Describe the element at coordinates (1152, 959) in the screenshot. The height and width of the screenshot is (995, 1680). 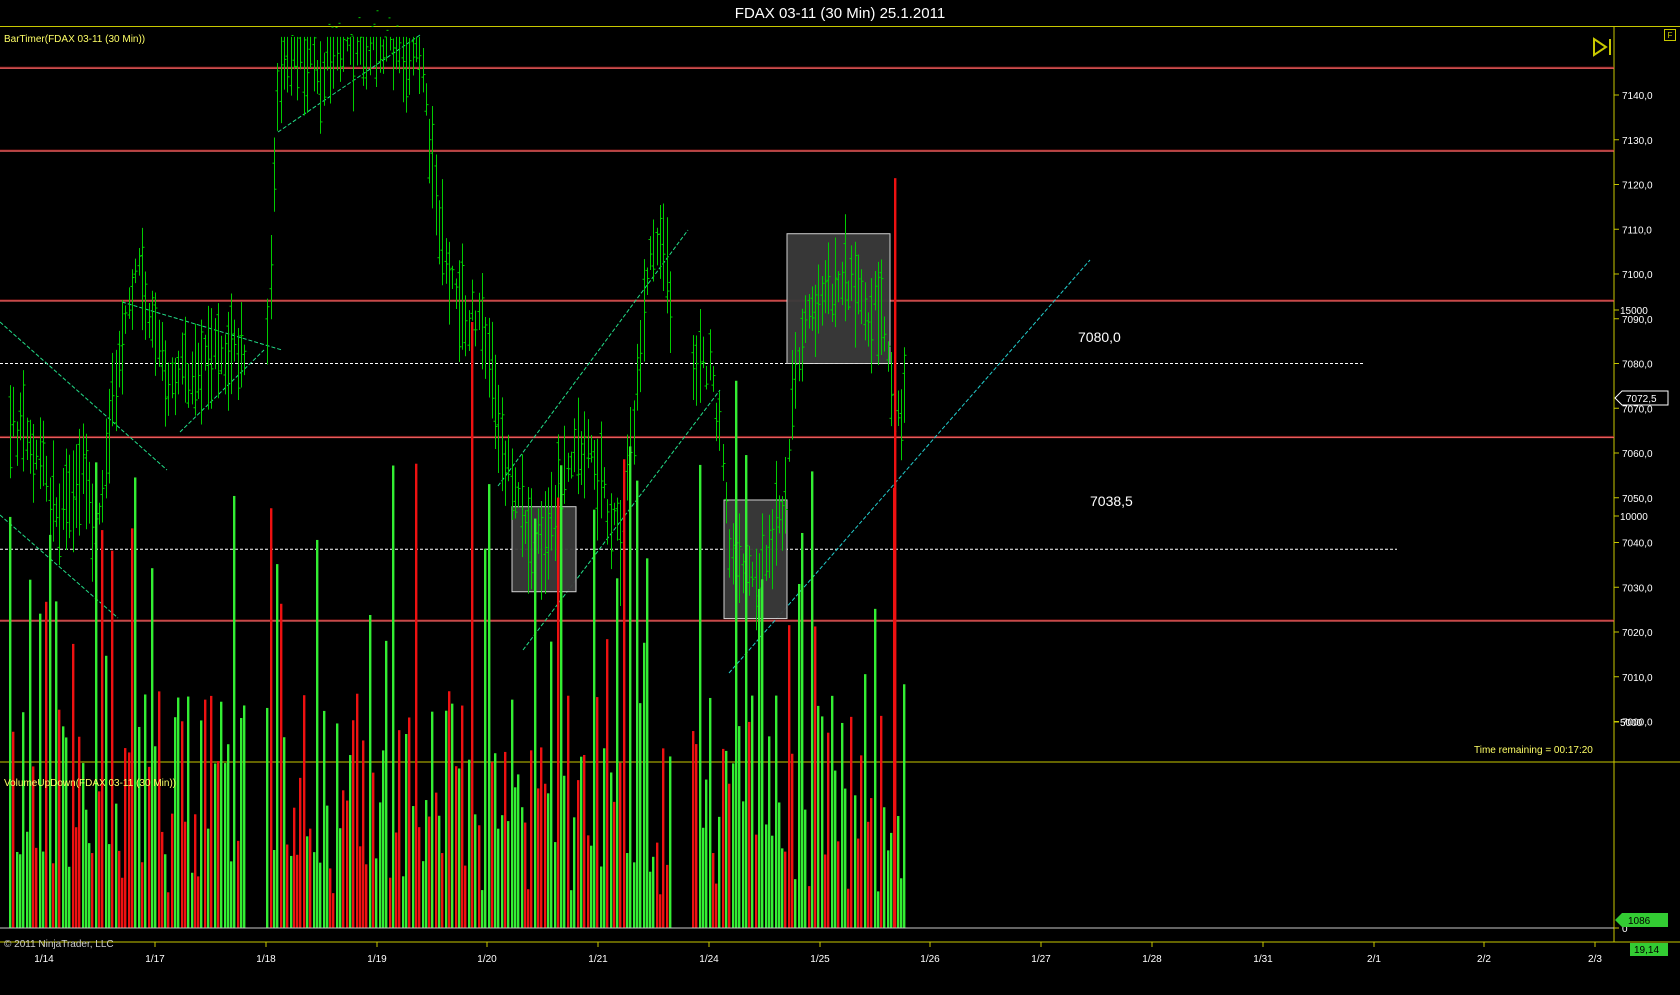
I see `time-tick-label: 1/28` at that location.